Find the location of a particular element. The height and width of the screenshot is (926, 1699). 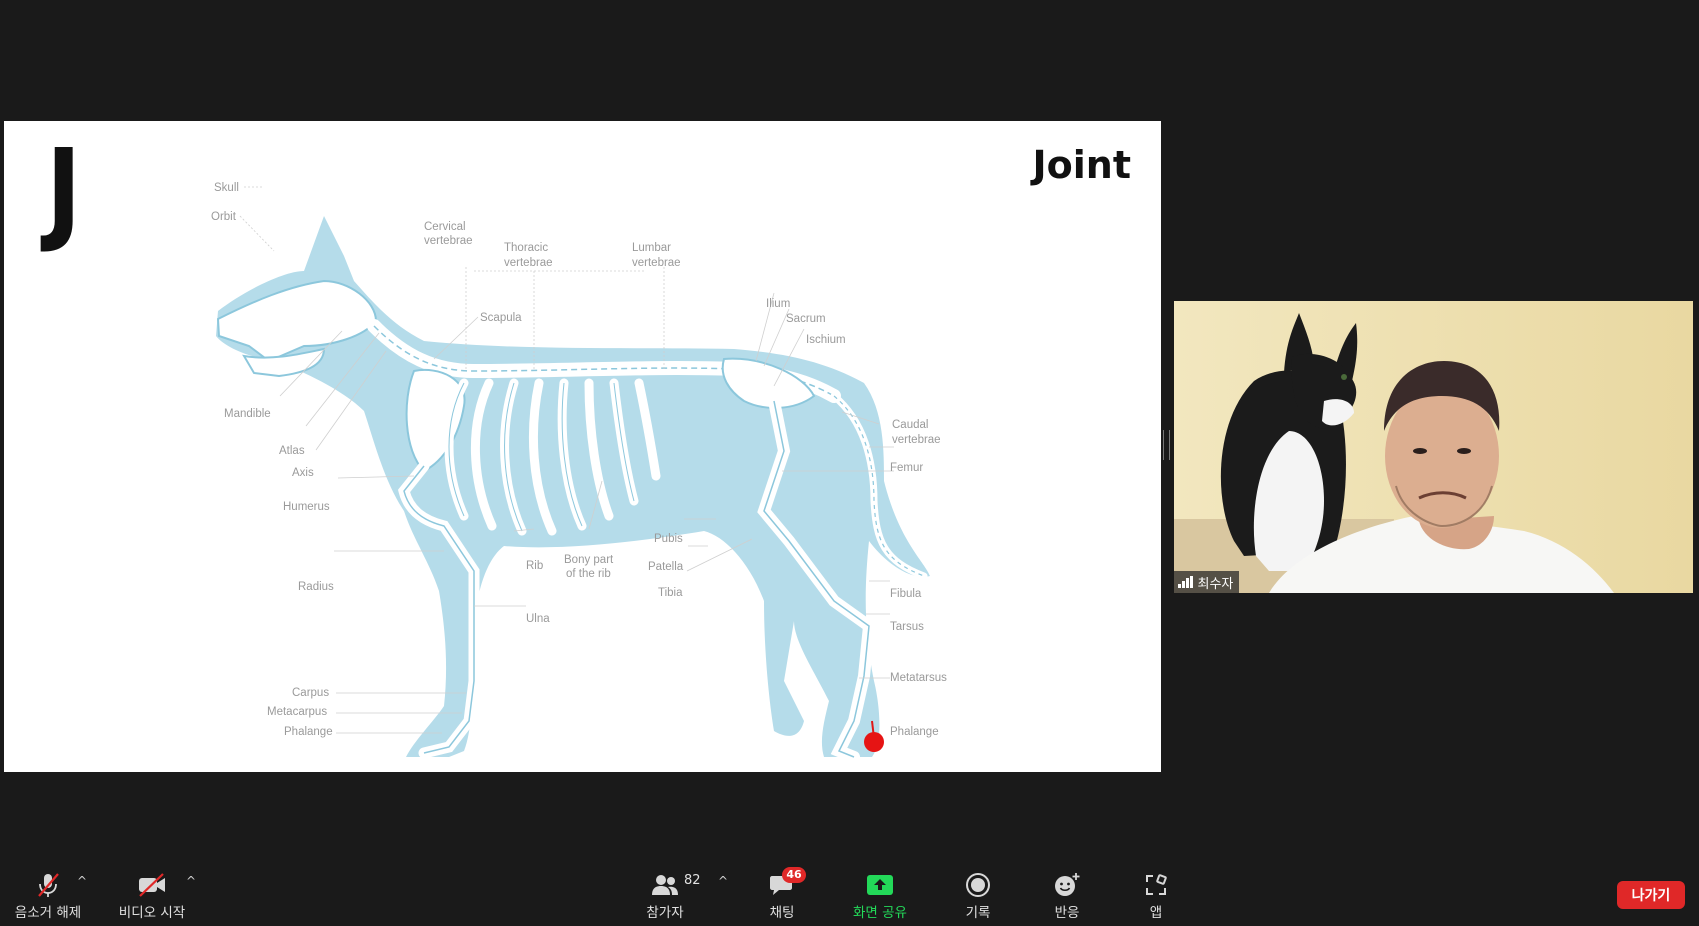

leave-meeting-button: 나가기 is located at coordinates (1651, 895).